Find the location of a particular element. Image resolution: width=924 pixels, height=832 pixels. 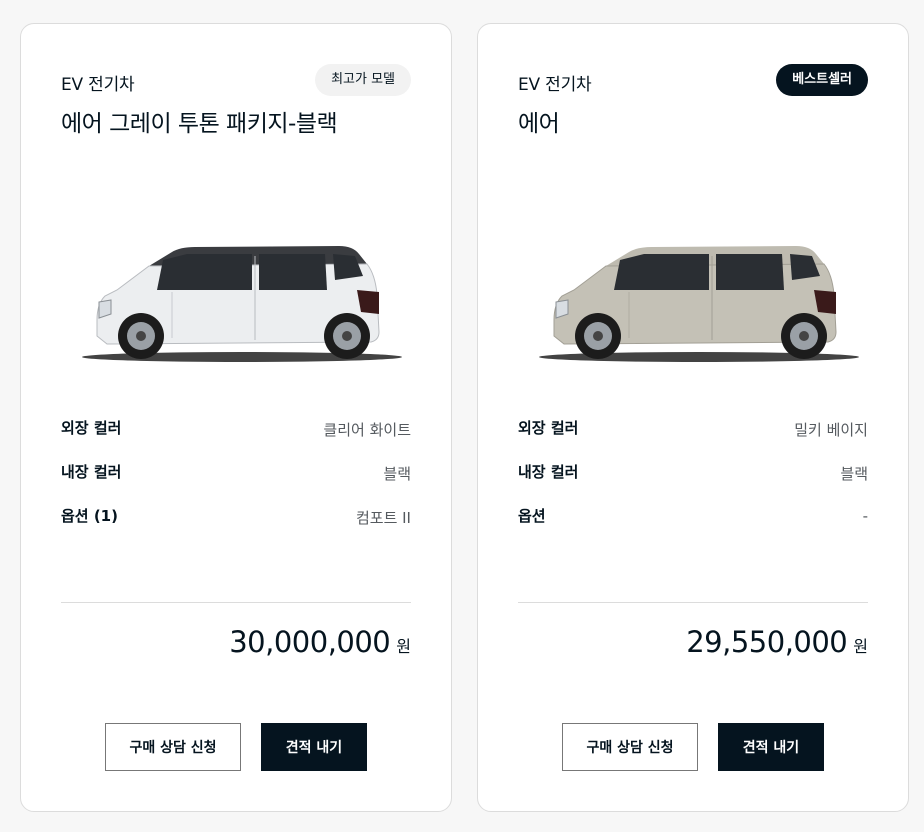

spec-options: 옵션 (1) 컴포트 II is located at coordinates (236, 516).